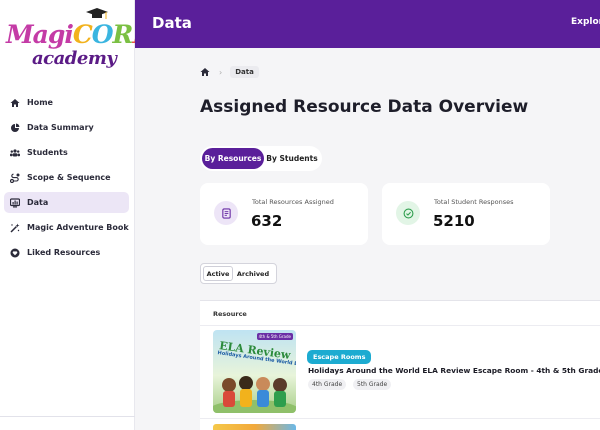 The image size is (600, 430). Describe the element at coordinates (40, 102) in the screenshot. I see `sidebar-item-label: Home` at that location.